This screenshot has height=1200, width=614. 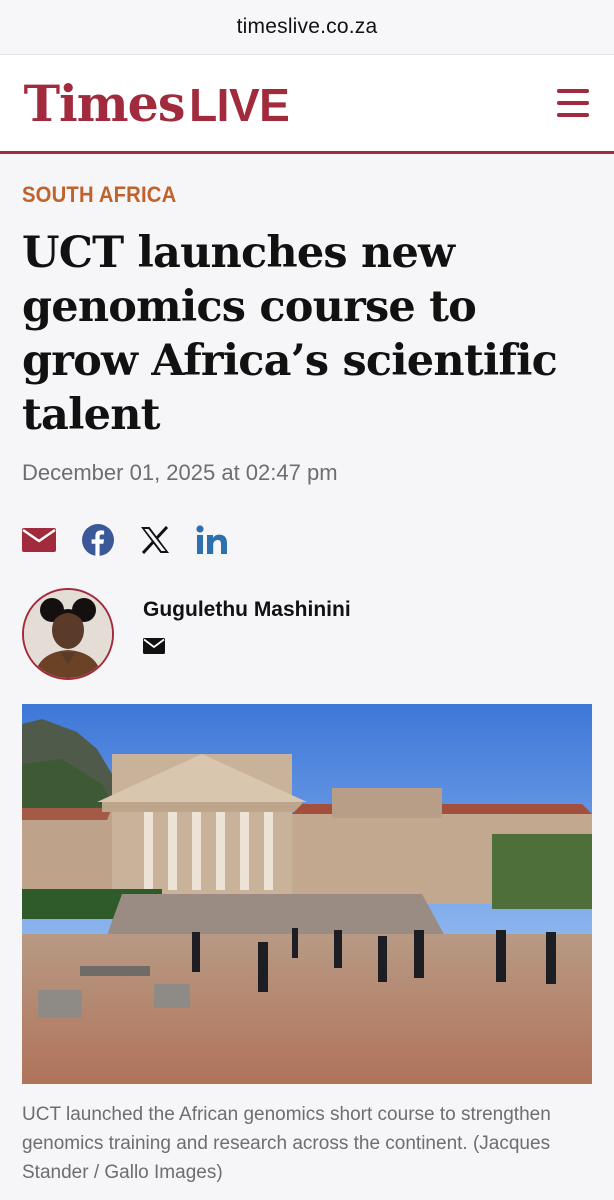 What do you see at coordinates (307, 634) in the screenshot?
I see `author-block: Gugulethu Mashinini` at bounding box center [307, 634].